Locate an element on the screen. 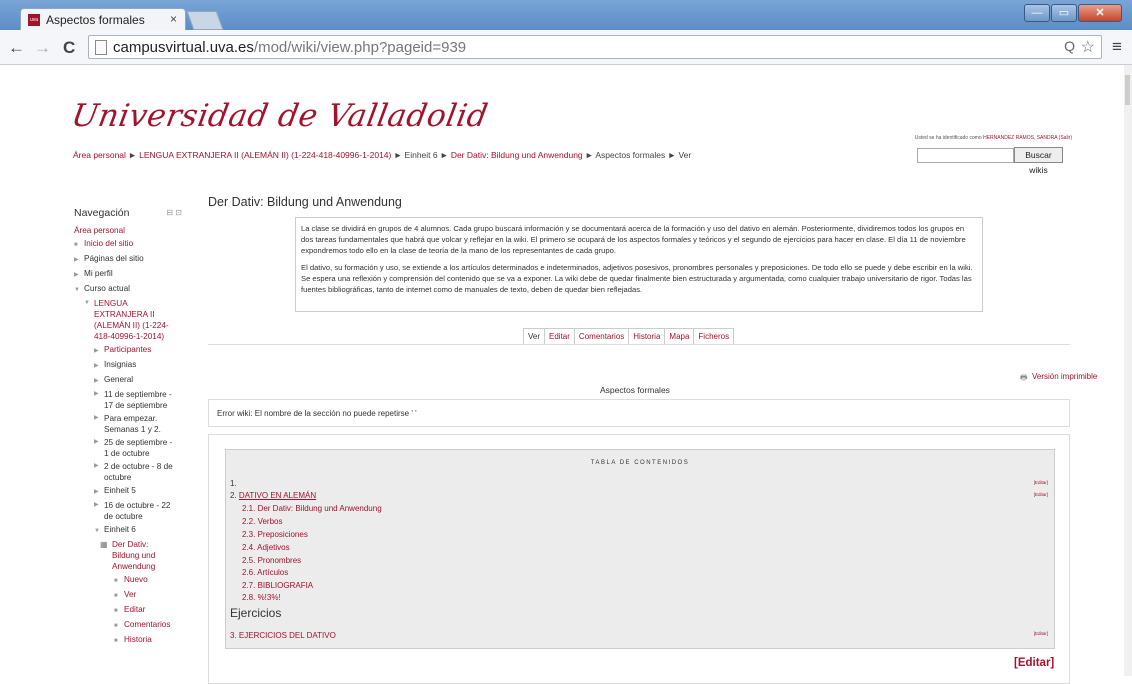 This screenshot has height=684, width=1132. user-link: HERNANDEZ RAMOS, SANDRA (Salir) is located at coordinates (1027, 138).